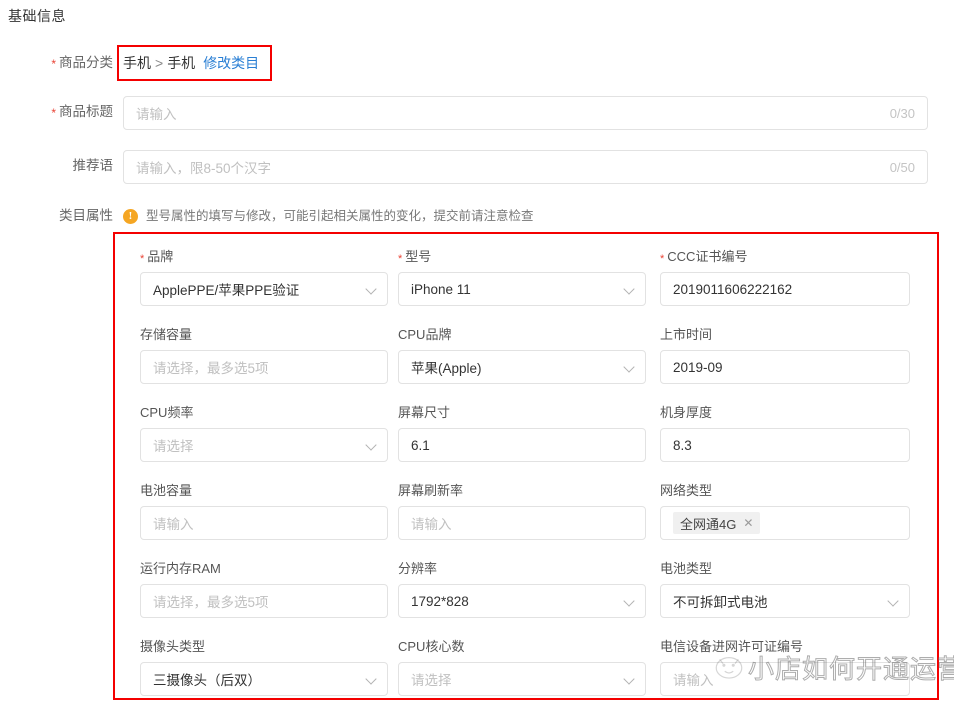 The height and width of the screenshot is (714, 954). Describe the element at coordinates (798, 489) in the screenshot. I see `label-network-type: 网络类型` at that location.